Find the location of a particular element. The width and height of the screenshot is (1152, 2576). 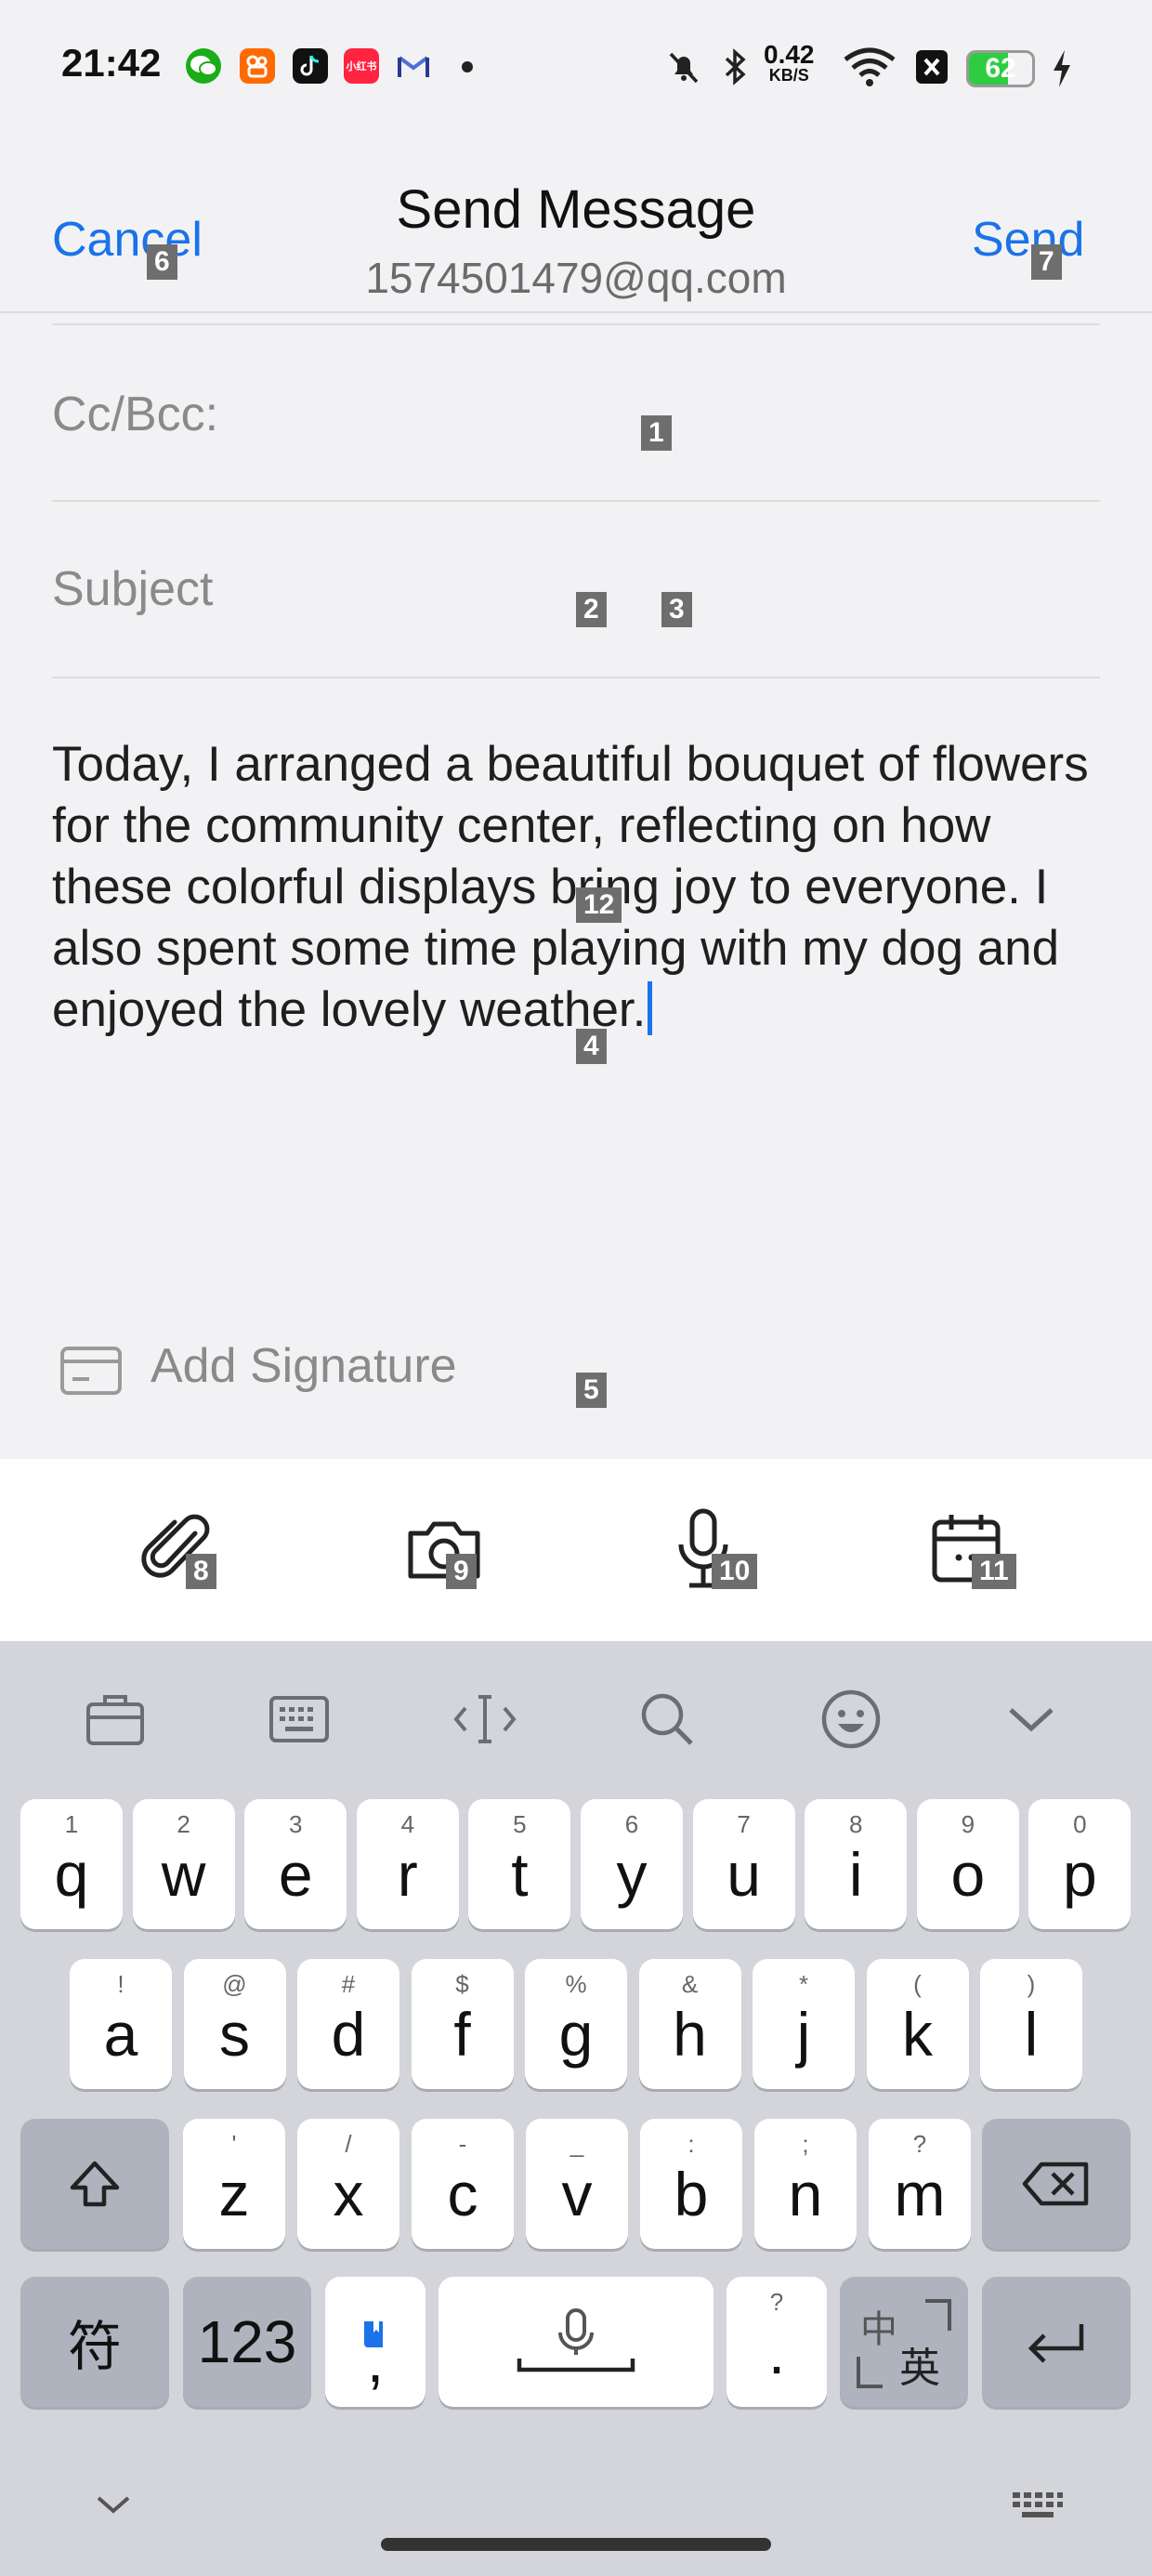

key-o: 9o is located at coordinates (967, 1864).